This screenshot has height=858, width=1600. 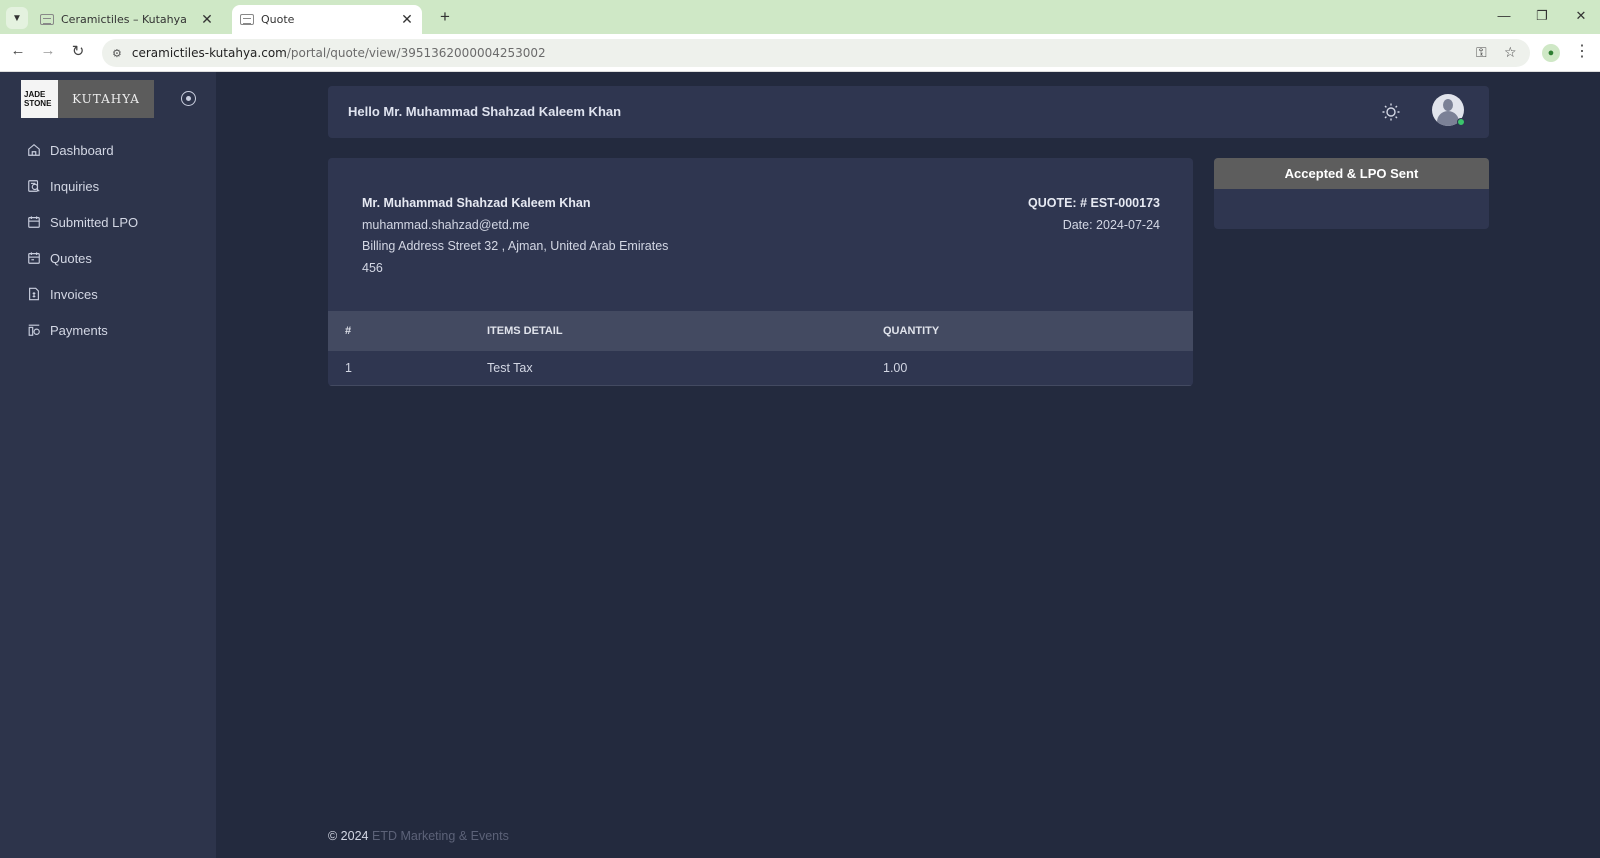 What do you see at coordinates (18, 50) in the screenshot?
I see `back-icon: ←` at bounding box center [18, 50].